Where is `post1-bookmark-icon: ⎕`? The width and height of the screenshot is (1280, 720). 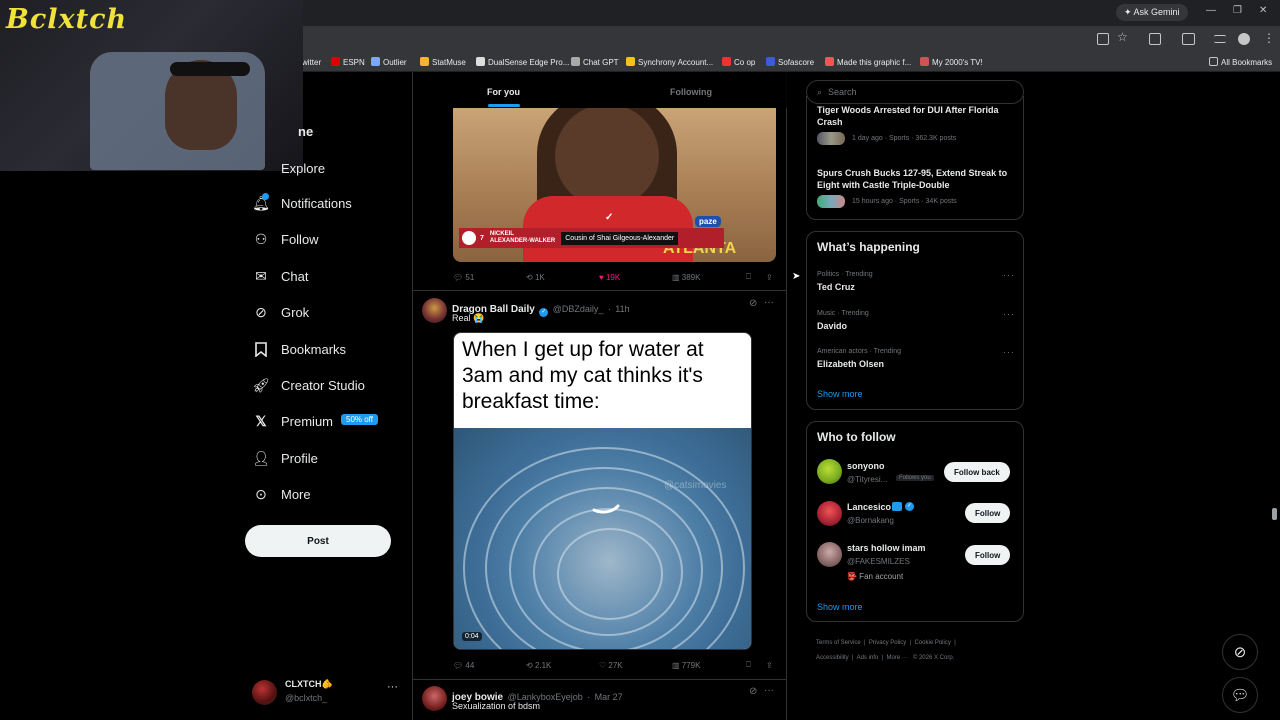 post1-bookmark-icon: ⎕ is located at coordinates (748, 277).